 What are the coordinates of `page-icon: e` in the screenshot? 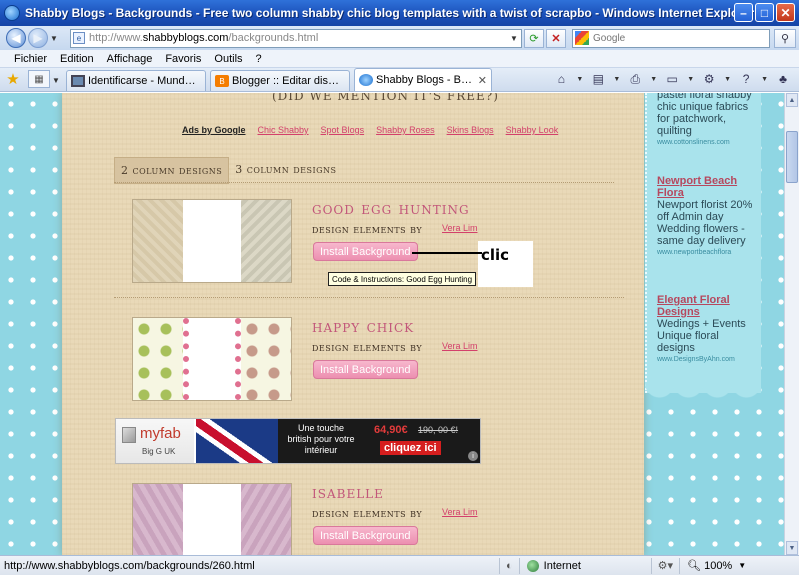 It's located at (79, 38).